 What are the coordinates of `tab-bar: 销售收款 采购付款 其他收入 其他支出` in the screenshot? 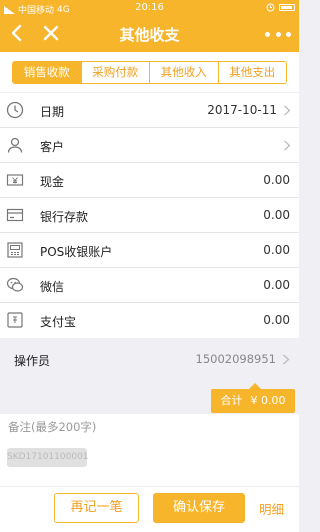 It's located at (149, 72).